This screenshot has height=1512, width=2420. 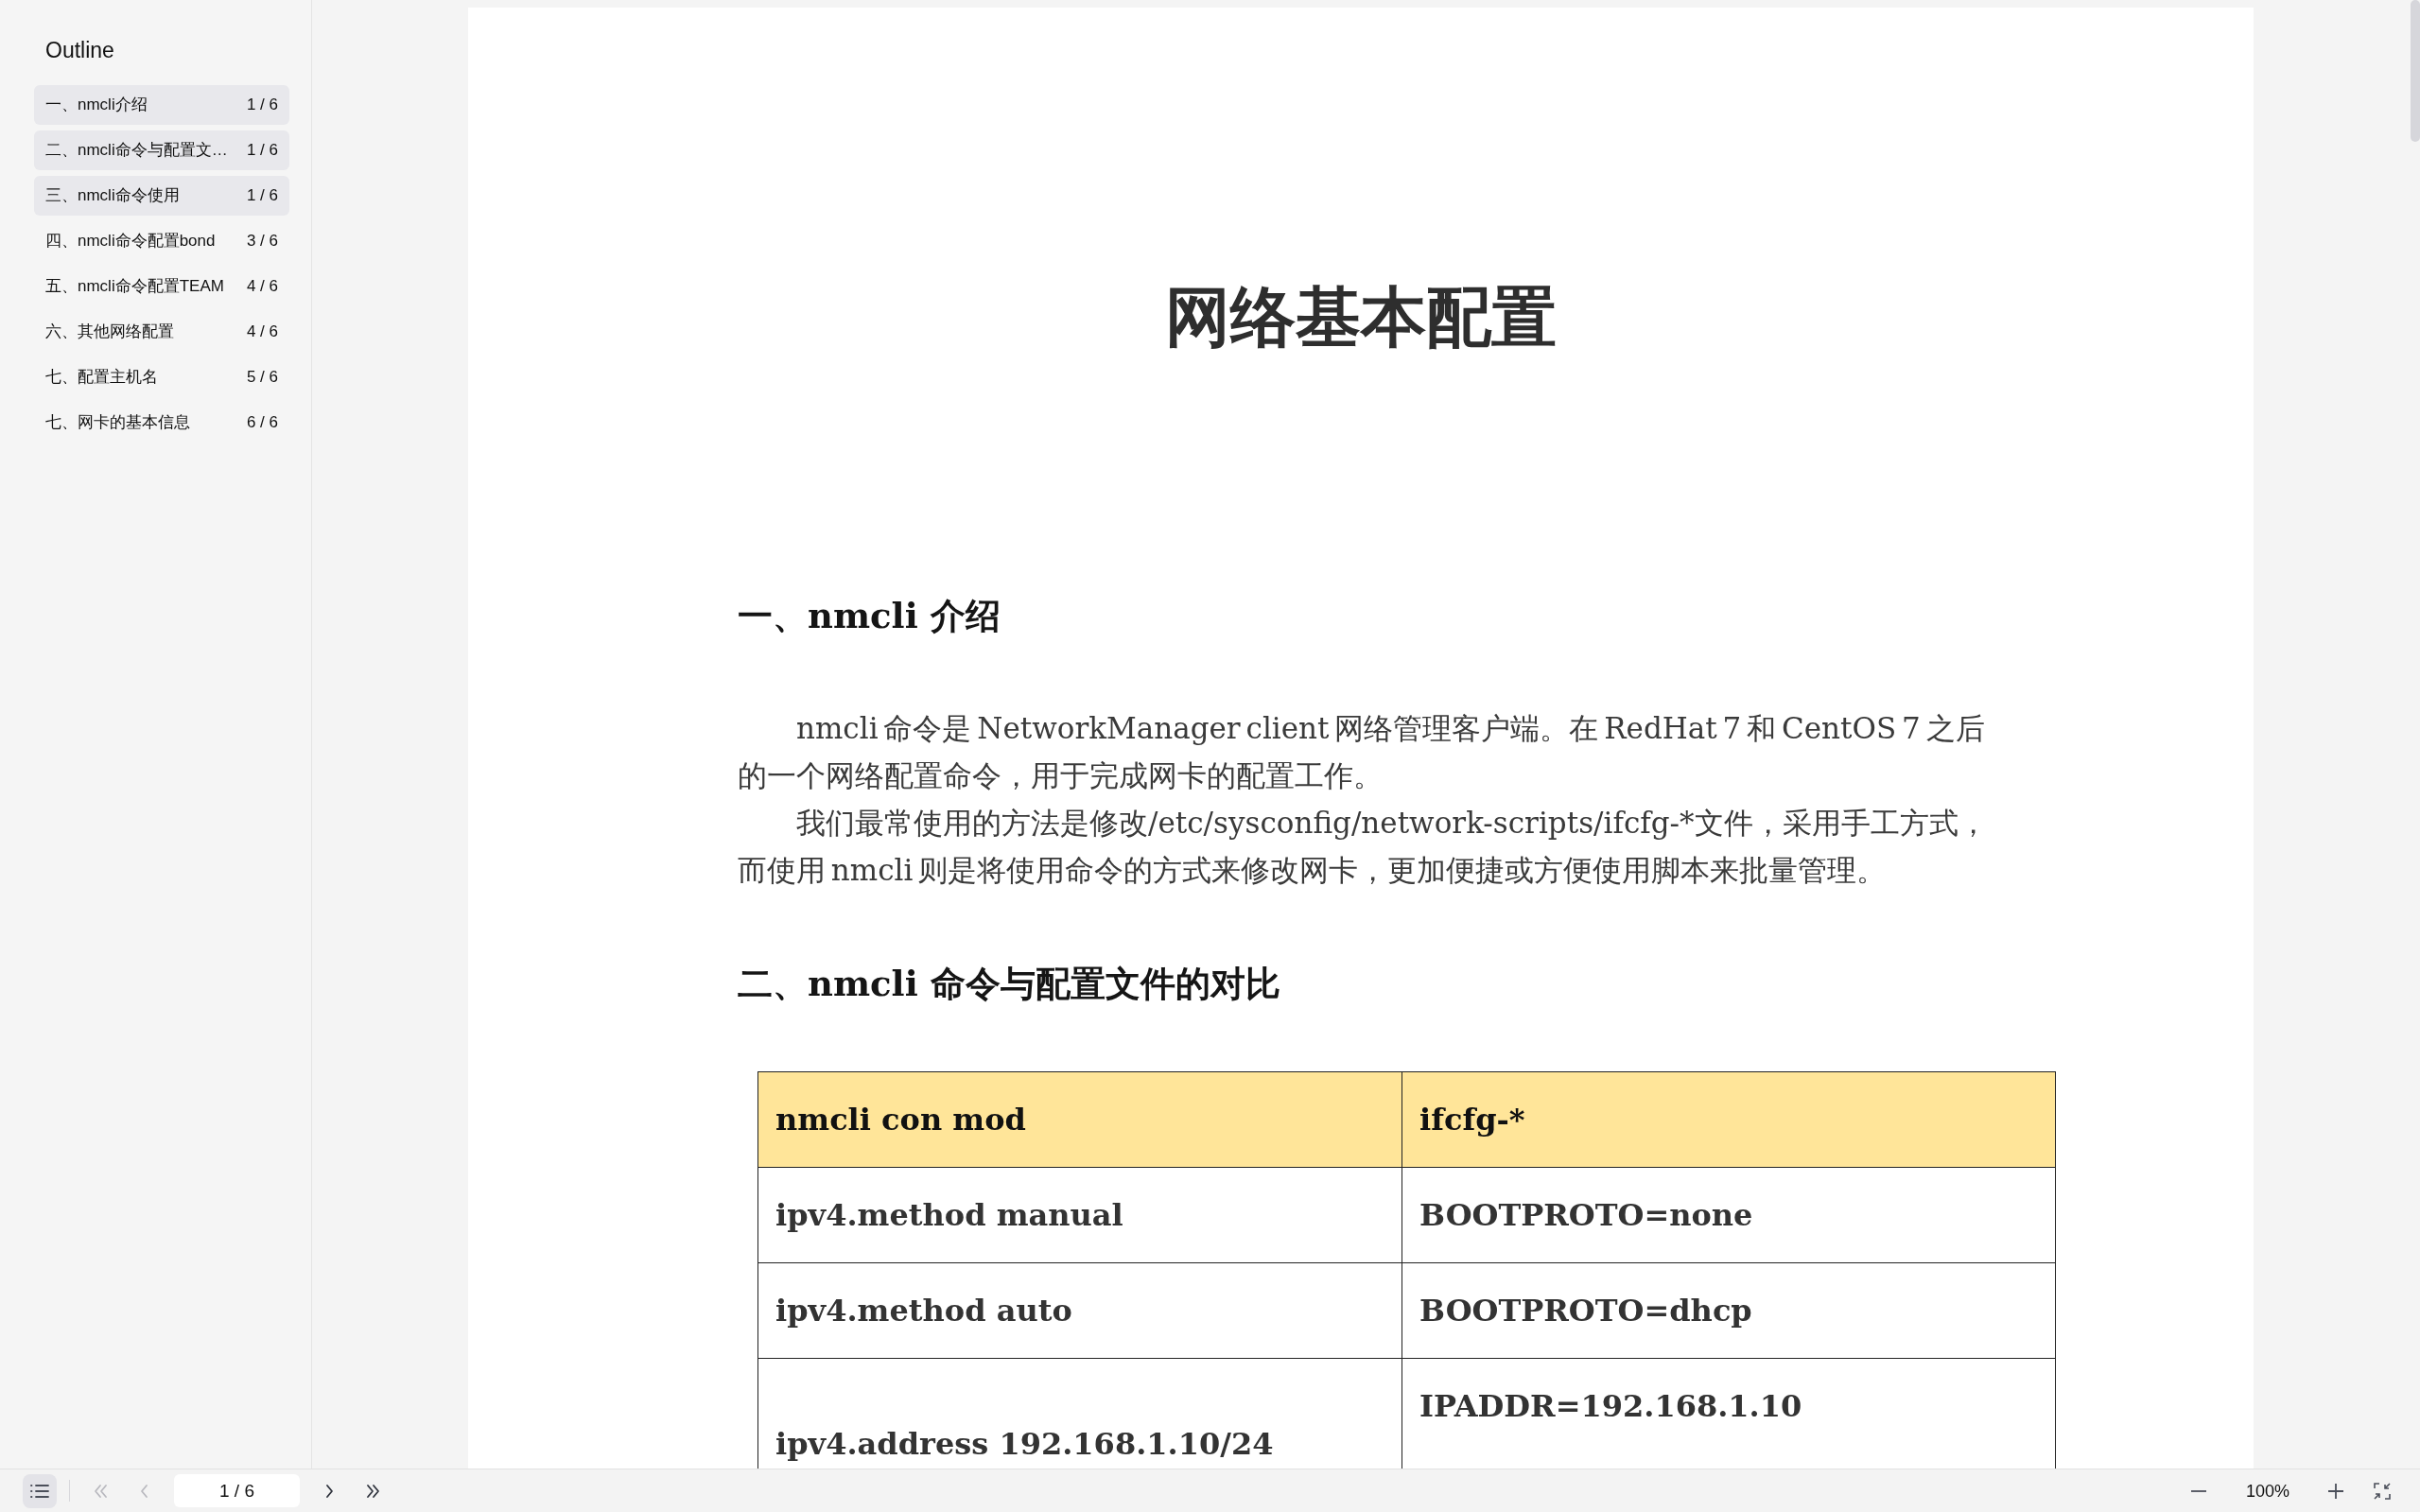 I want to click on body-paragraph: 我们最常使用的方法是修改/etc/sysconfig/network-scripts/ifcfg-*文件，采用手工方式，而使用 nmcli 则是将使用命令的方式来修改网卡，更加便捷或方便使用脚本来批量管理。, so click(x=1364, y=847).